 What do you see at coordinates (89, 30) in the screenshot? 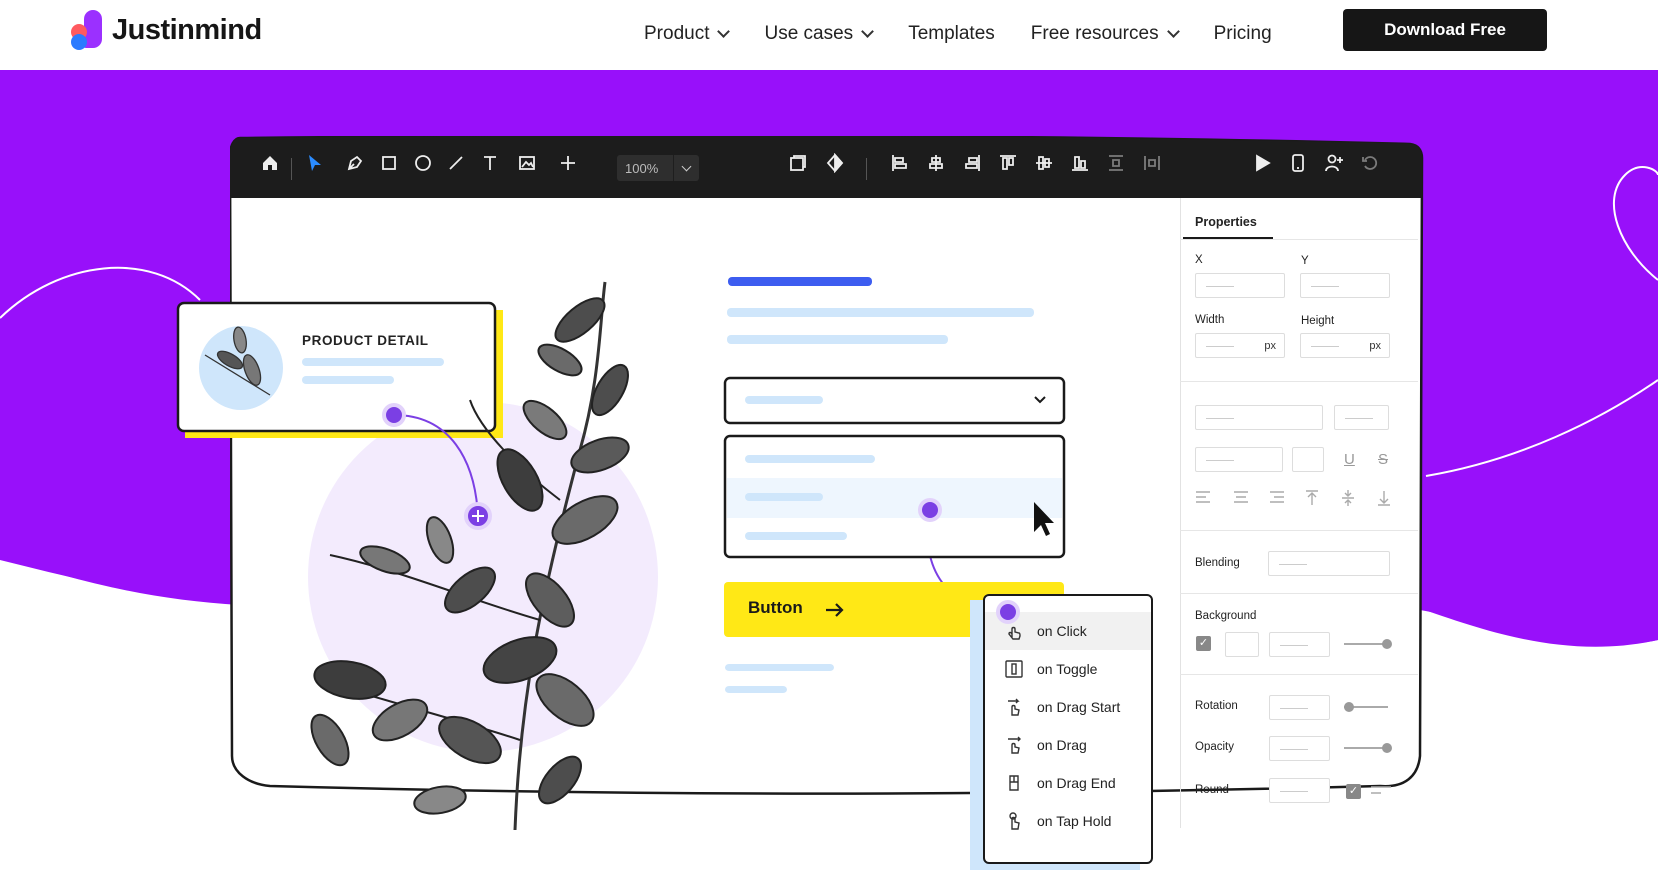
I see `logo-mark-icon` at bounding box center [89, 30].